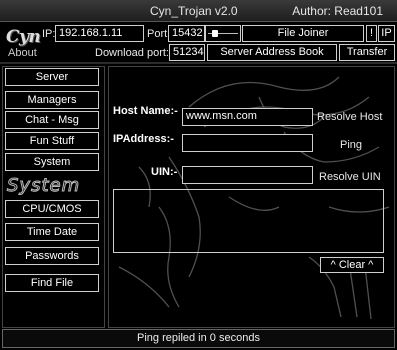 The height and width of the screenshot is (350, 397). What do you see at coordinates (52, 209) in the screenshot?
I see `nav-cpu-cmos: CPU/CMOS` at bounding box center [52, 209].